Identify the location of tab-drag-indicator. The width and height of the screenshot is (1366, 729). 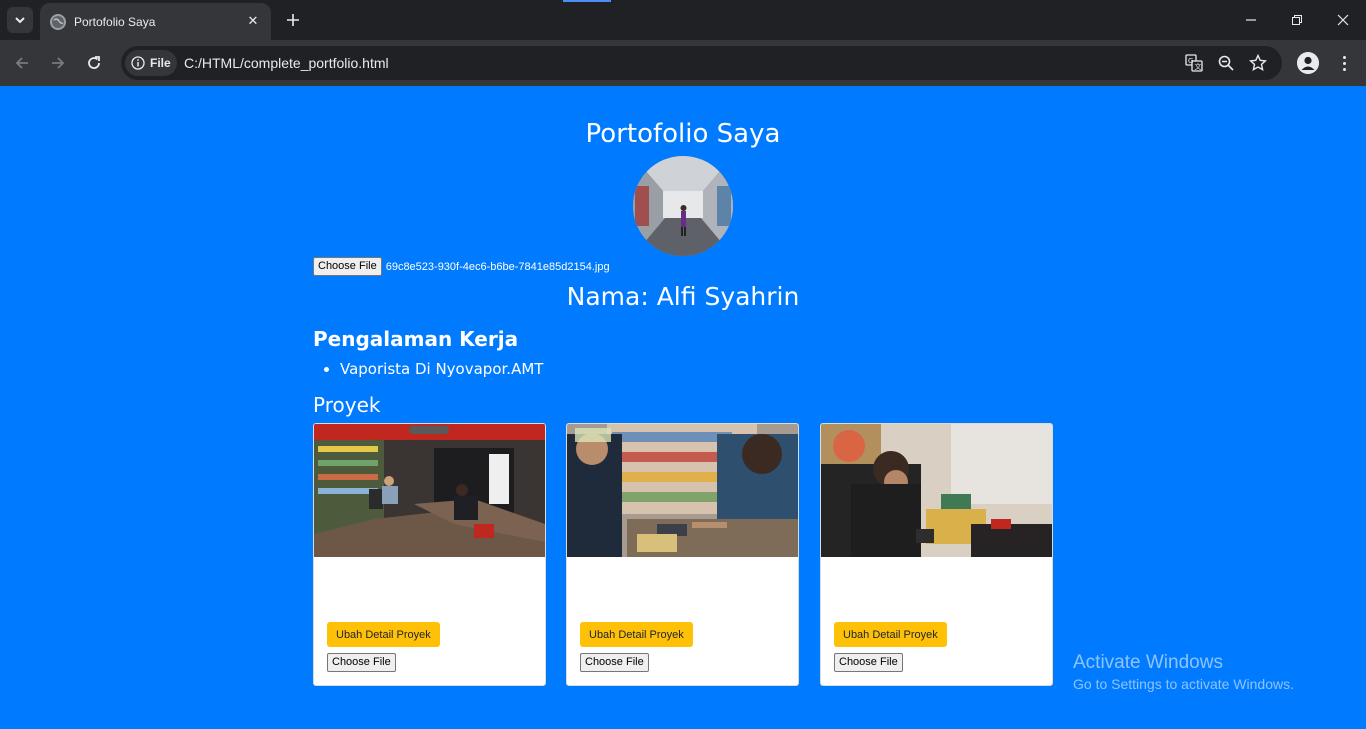
(587, 1).